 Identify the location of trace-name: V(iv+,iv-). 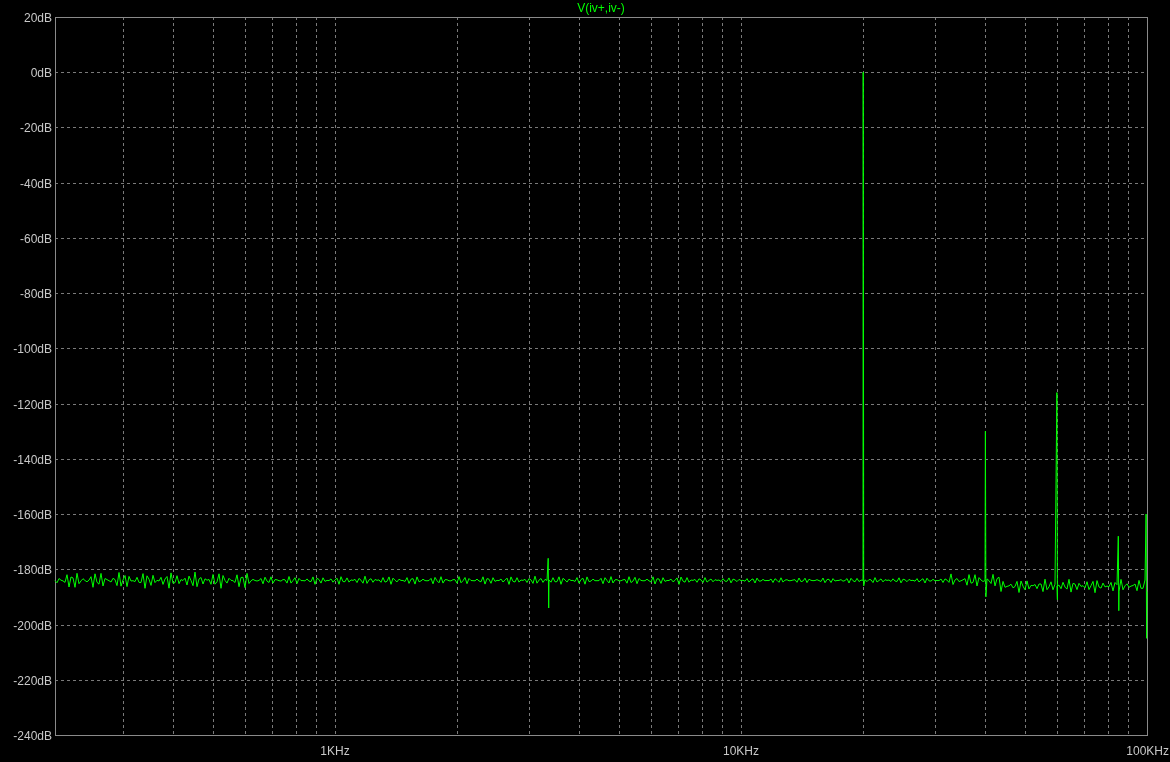
(601, 8).